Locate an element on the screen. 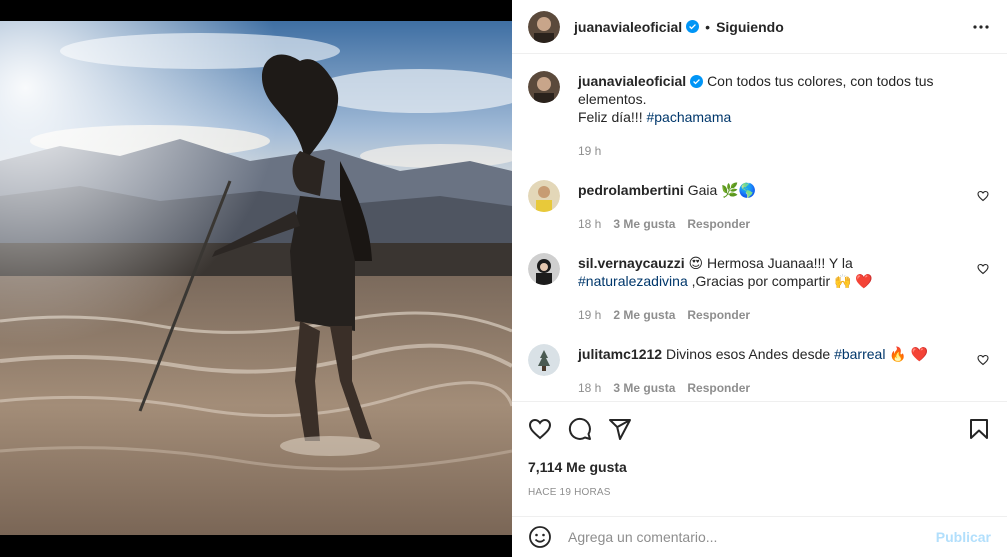 The height and width of the screenshot is (557, 1007). comment-icon is located at coordinates (580, 429).